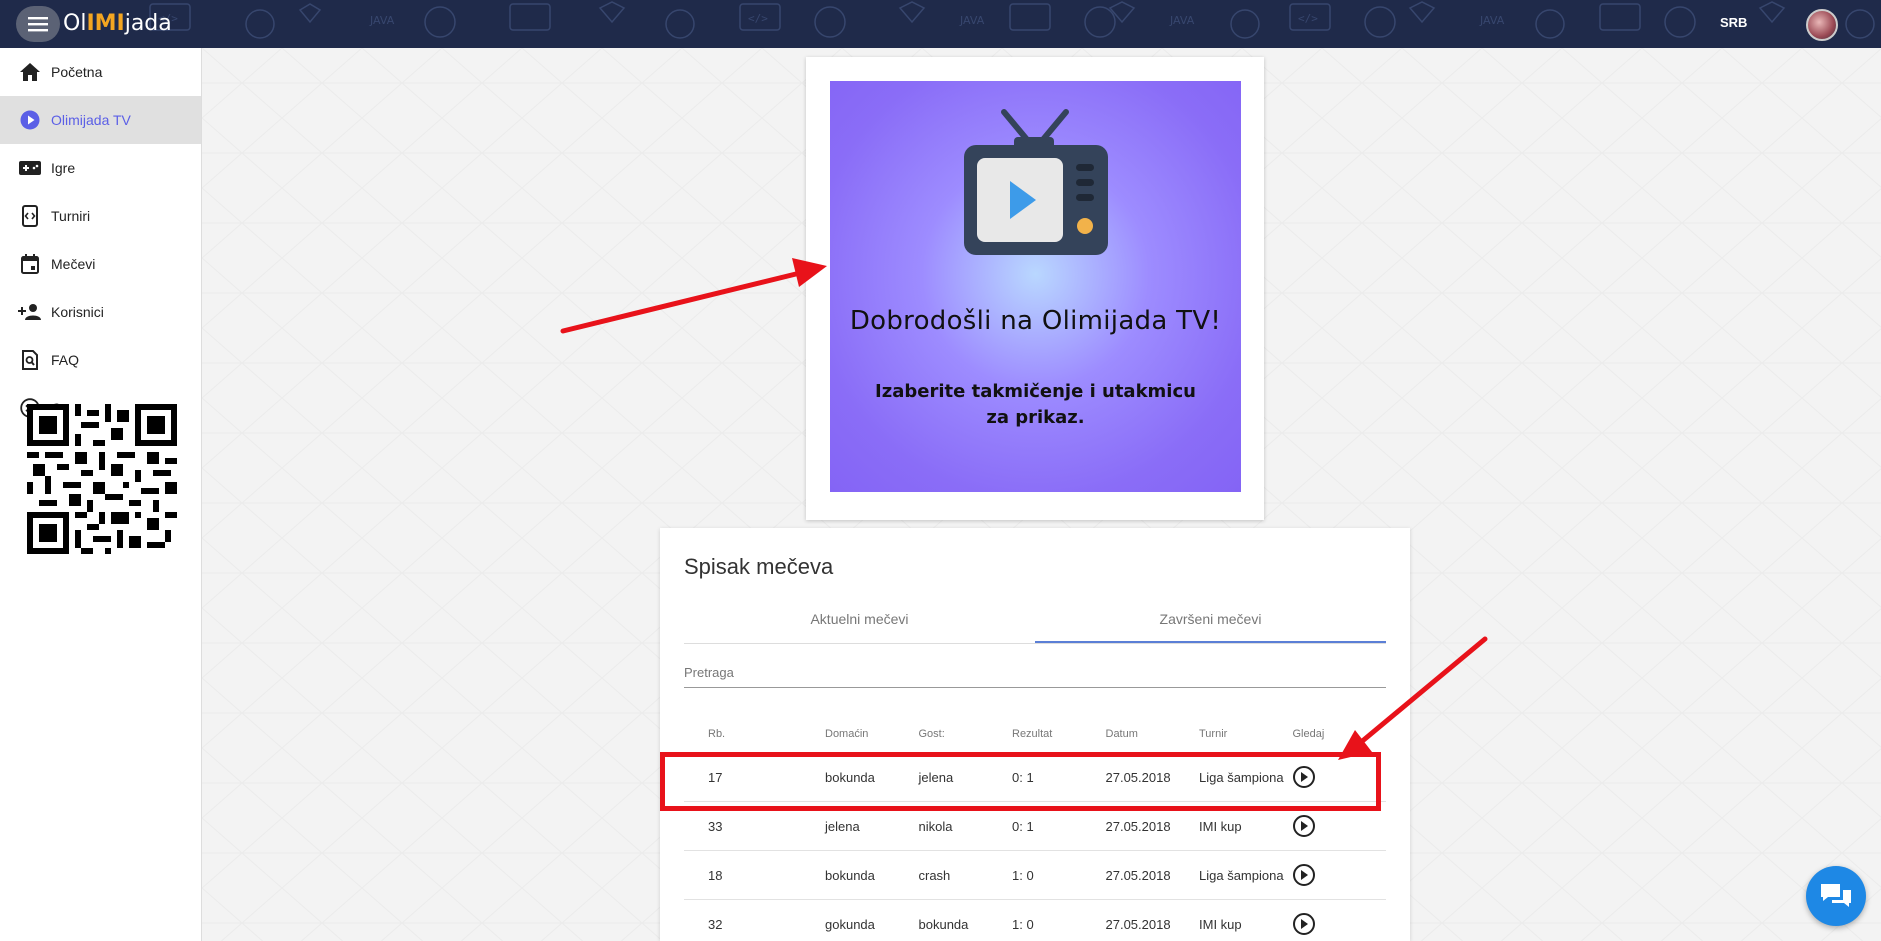  Describe the element at coordinates (842, 826) in the screenshot. I see `cell-home: jelena` at that location.